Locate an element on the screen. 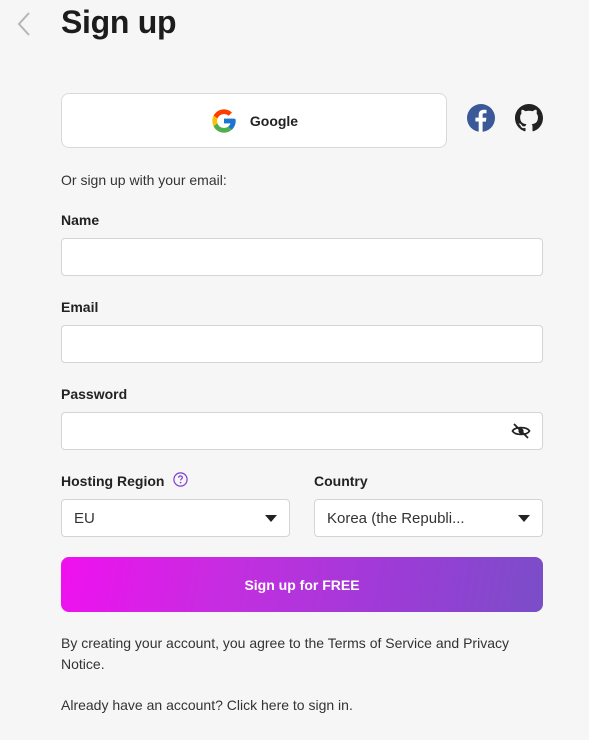 The height and width of the screenshot is (740, 589). facebook-icon is located at coordinates (481, 118).